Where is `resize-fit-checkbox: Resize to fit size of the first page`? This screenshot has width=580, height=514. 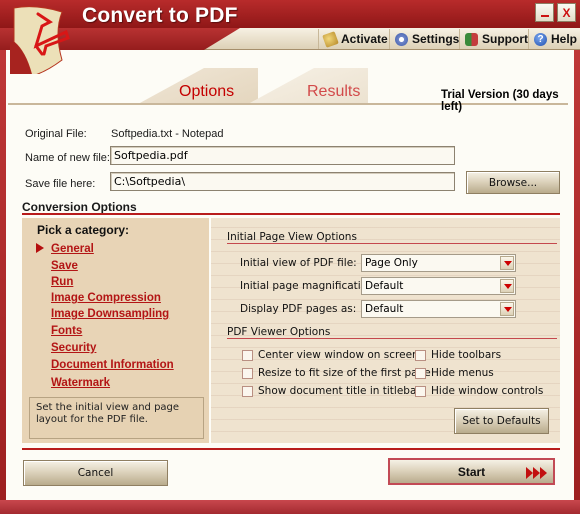 resize-fit-checkbox: Resize to fit size of the first page is located at coordinates (336, 373).